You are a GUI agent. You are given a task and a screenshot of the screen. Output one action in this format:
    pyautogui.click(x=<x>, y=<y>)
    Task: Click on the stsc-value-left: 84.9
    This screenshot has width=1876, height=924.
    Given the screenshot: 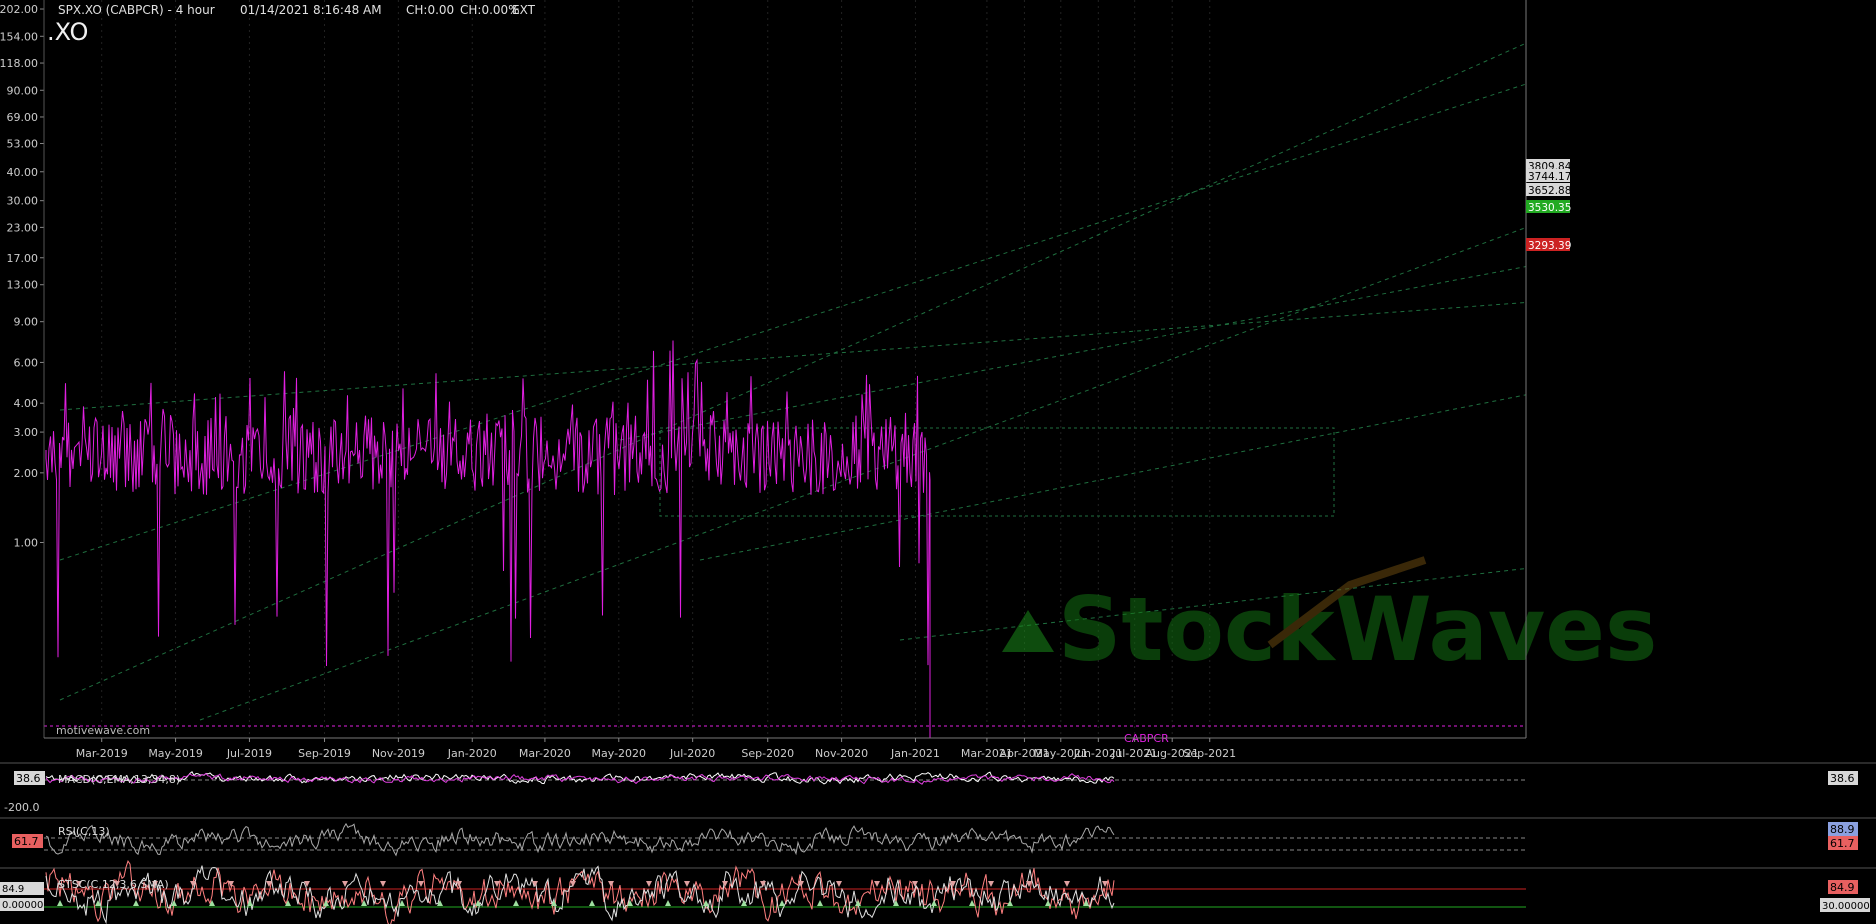 What is the action you would take?
    pyautogui.click(x=13, y=889)
    